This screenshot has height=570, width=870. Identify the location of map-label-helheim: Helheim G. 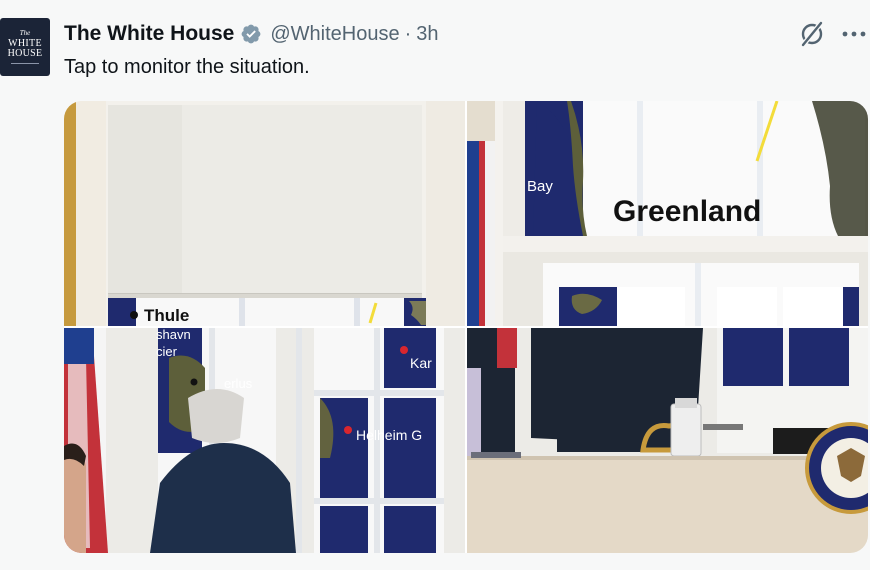
(389, 435).